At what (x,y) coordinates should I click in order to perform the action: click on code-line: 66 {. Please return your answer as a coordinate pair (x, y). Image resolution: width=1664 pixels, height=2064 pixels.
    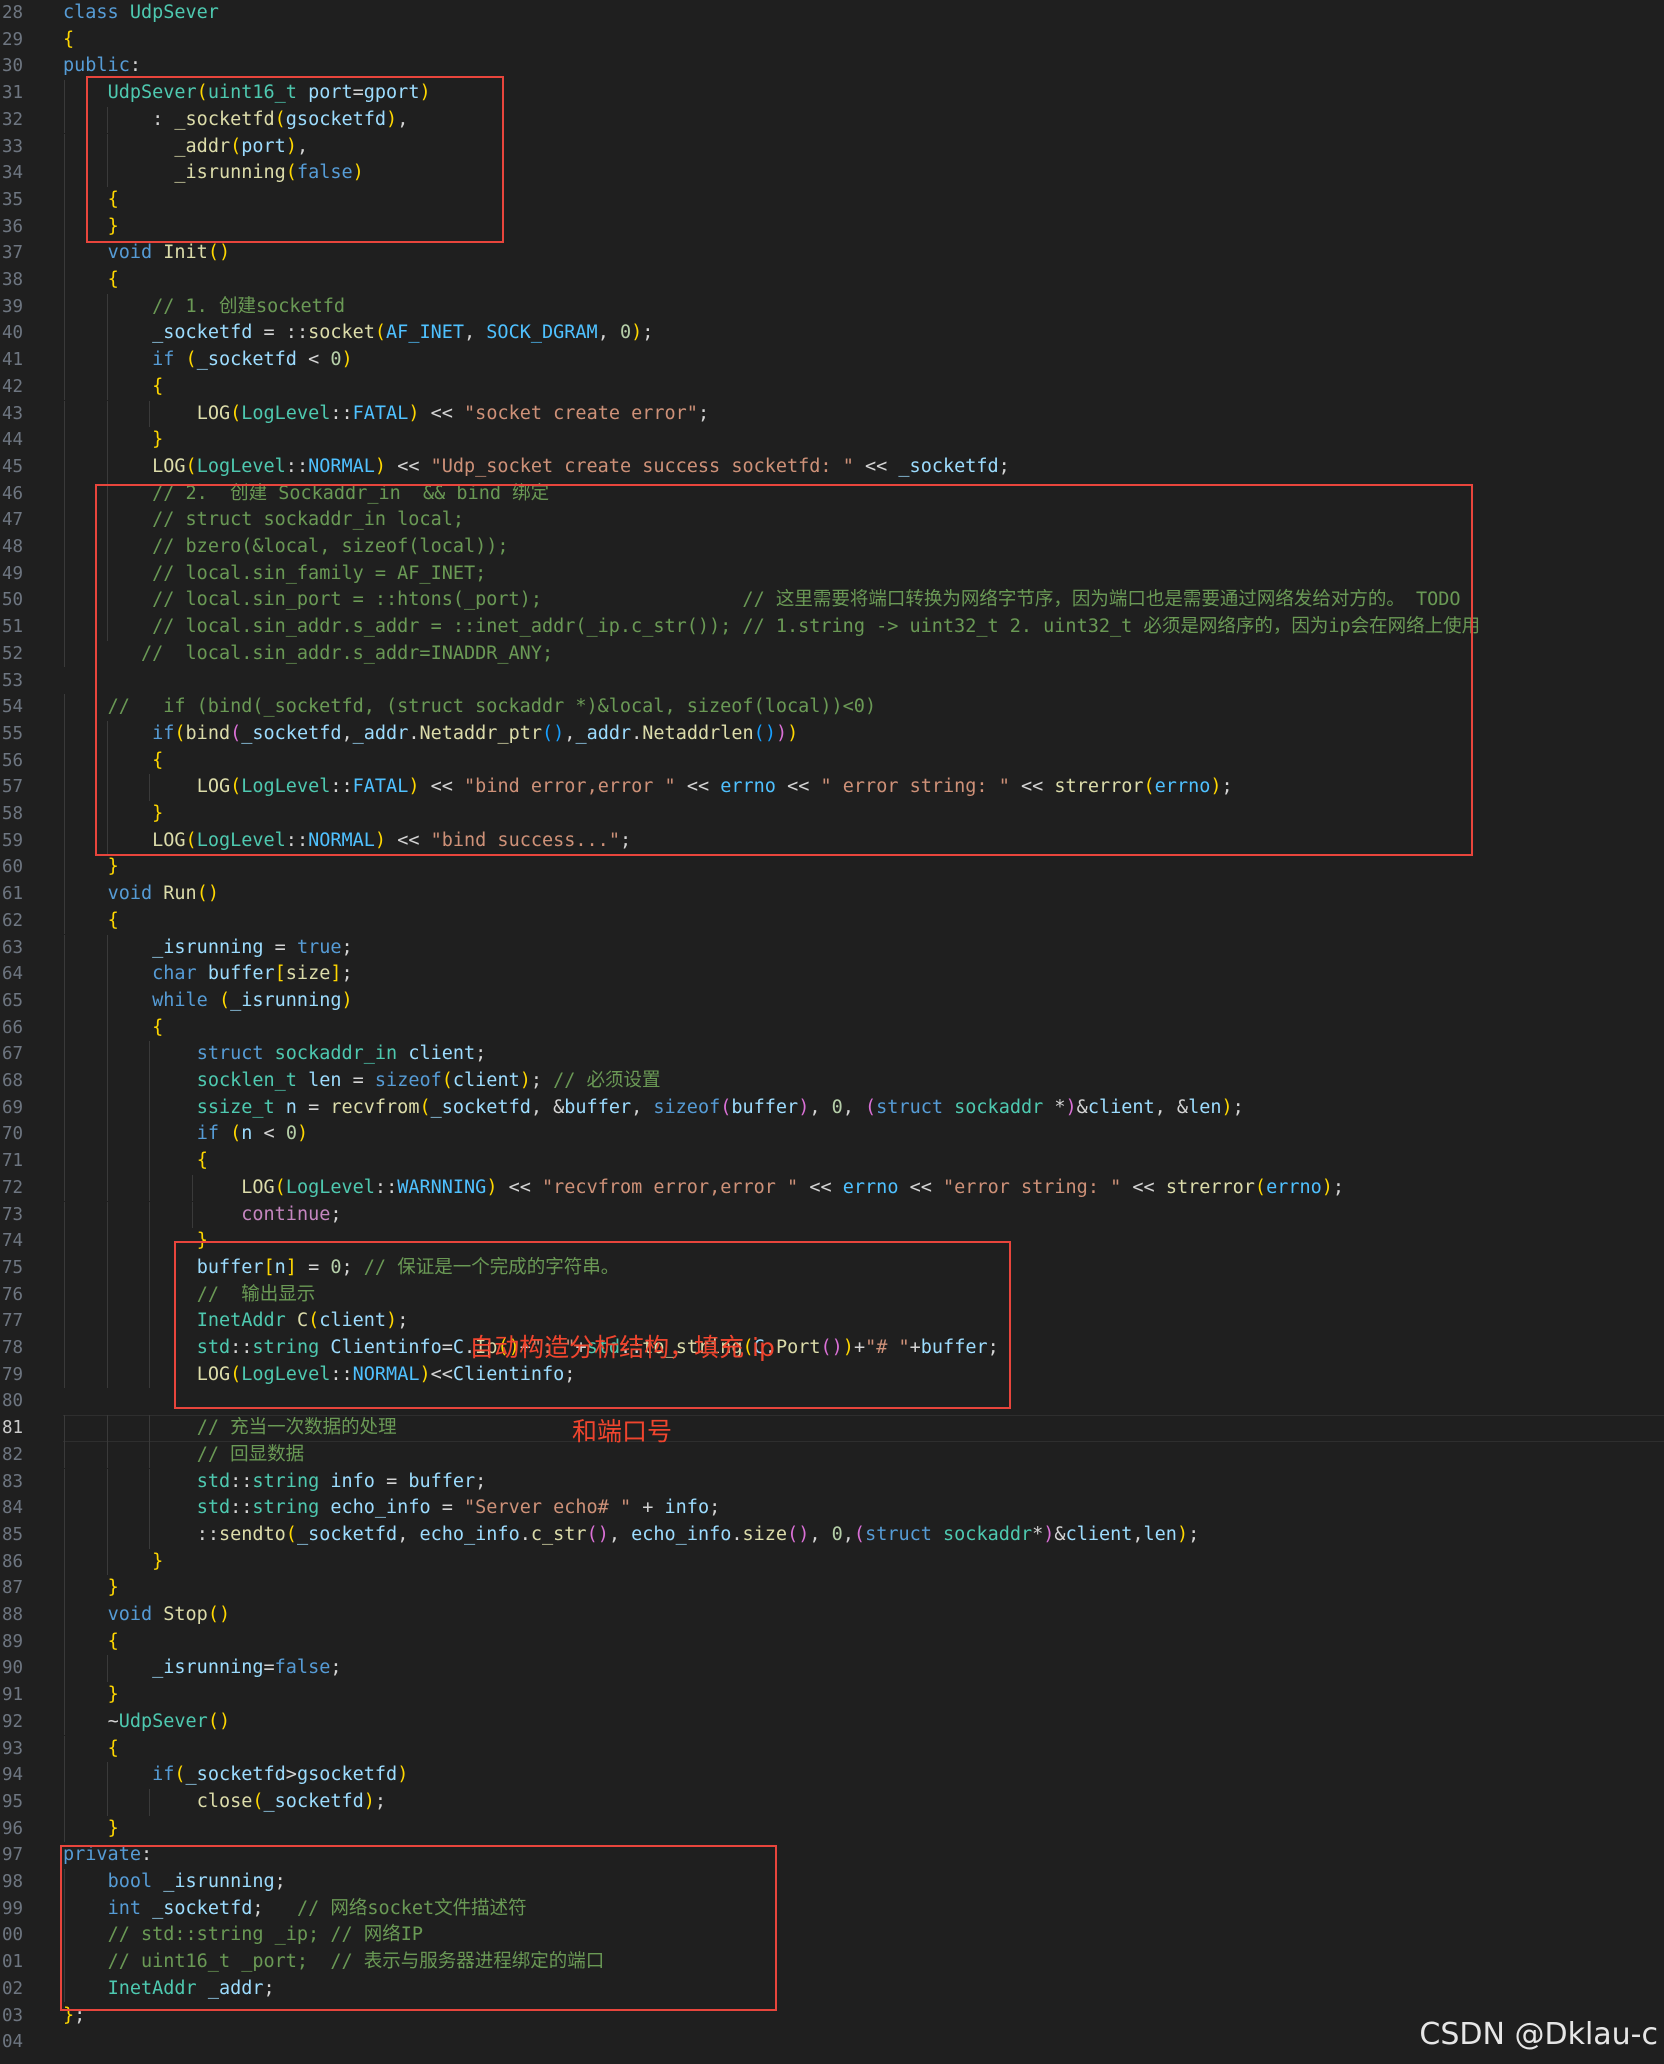
    Looking at the image, I should click on (832, 1028).